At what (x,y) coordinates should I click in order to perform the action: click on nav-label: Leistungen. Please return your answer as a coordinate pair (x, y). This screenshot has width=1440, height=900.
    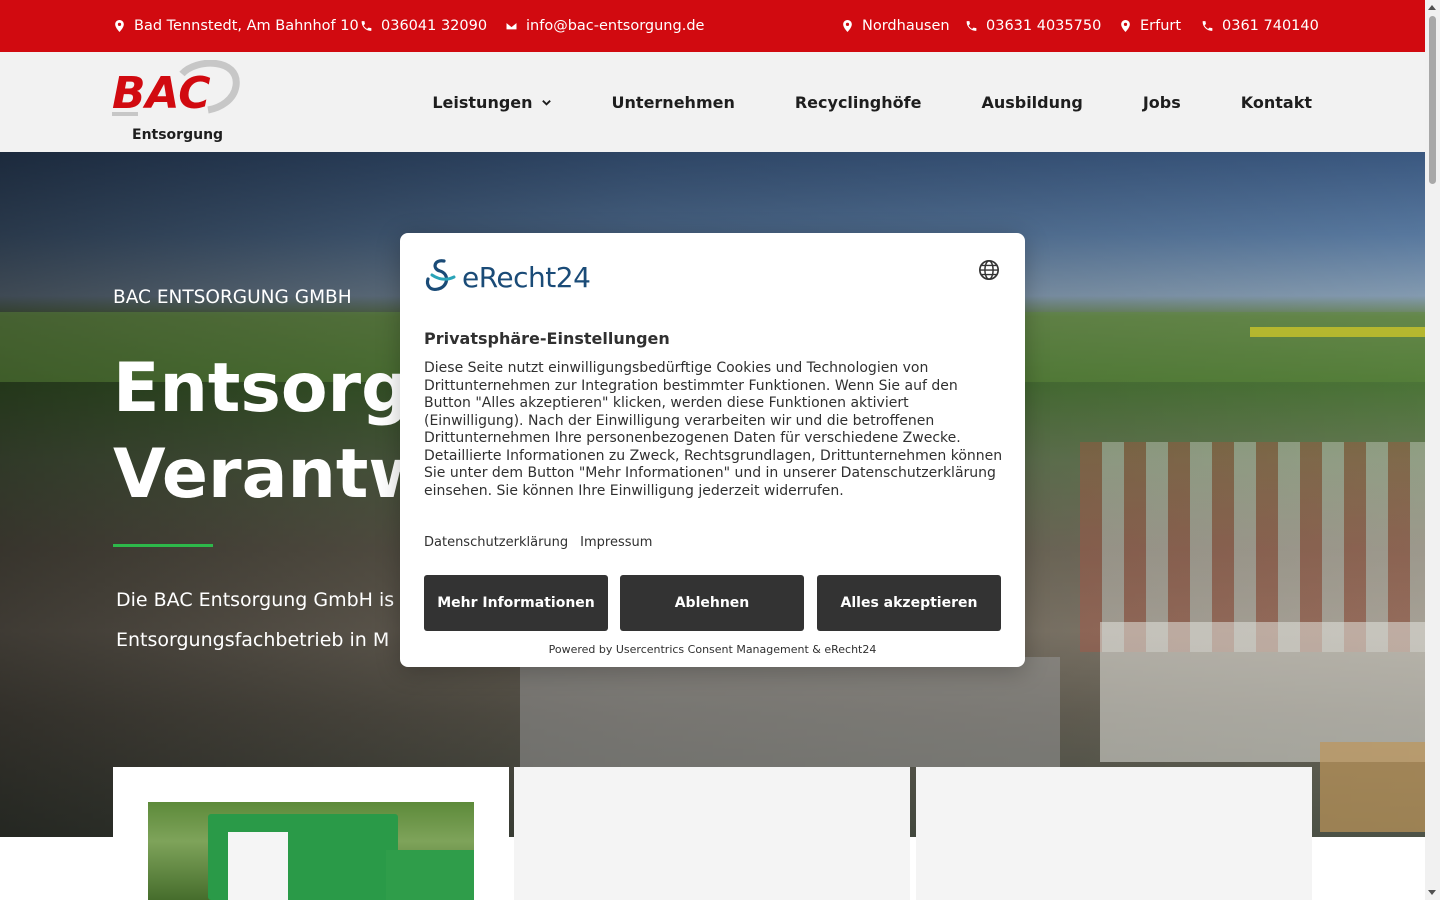
    Looking at the image, I should click on (482, 102).